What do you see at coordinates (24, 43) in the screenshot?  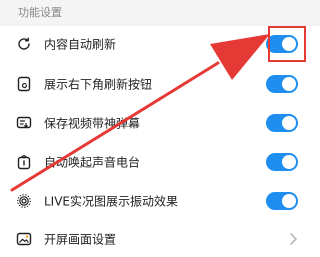 I see `auto-refresh-icon` at bounding box center [24, 43].